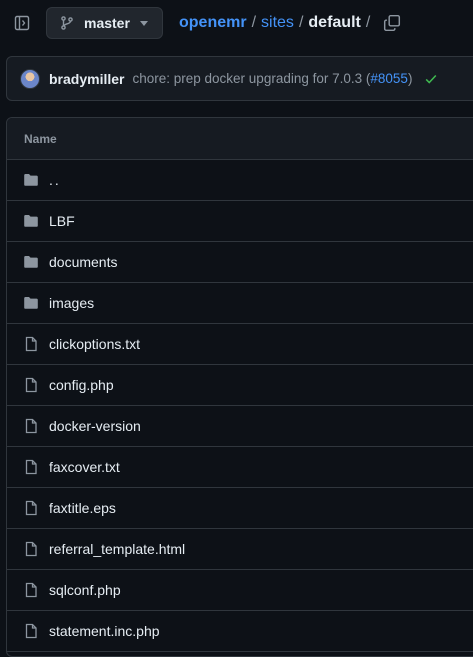 This screenshot has width=473, height=657. I want to click on commit-message-text: chore: prep docker upgrading for 7.0.3 (, so click(251, 78).